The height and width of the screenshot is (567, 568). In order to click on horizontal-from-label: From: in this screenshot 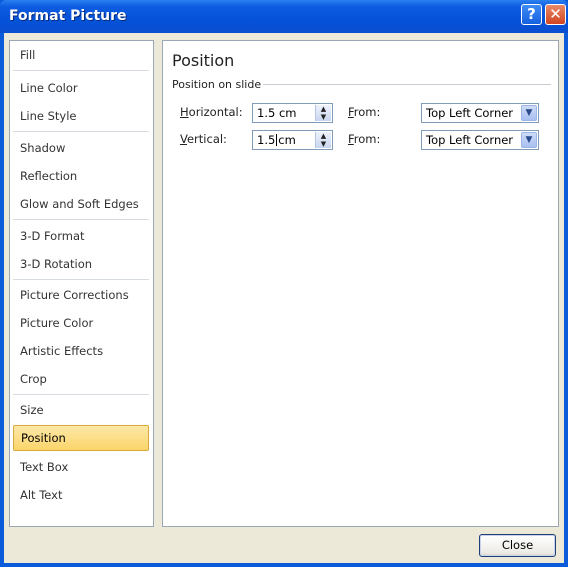, I will do `click(364, 112)`.